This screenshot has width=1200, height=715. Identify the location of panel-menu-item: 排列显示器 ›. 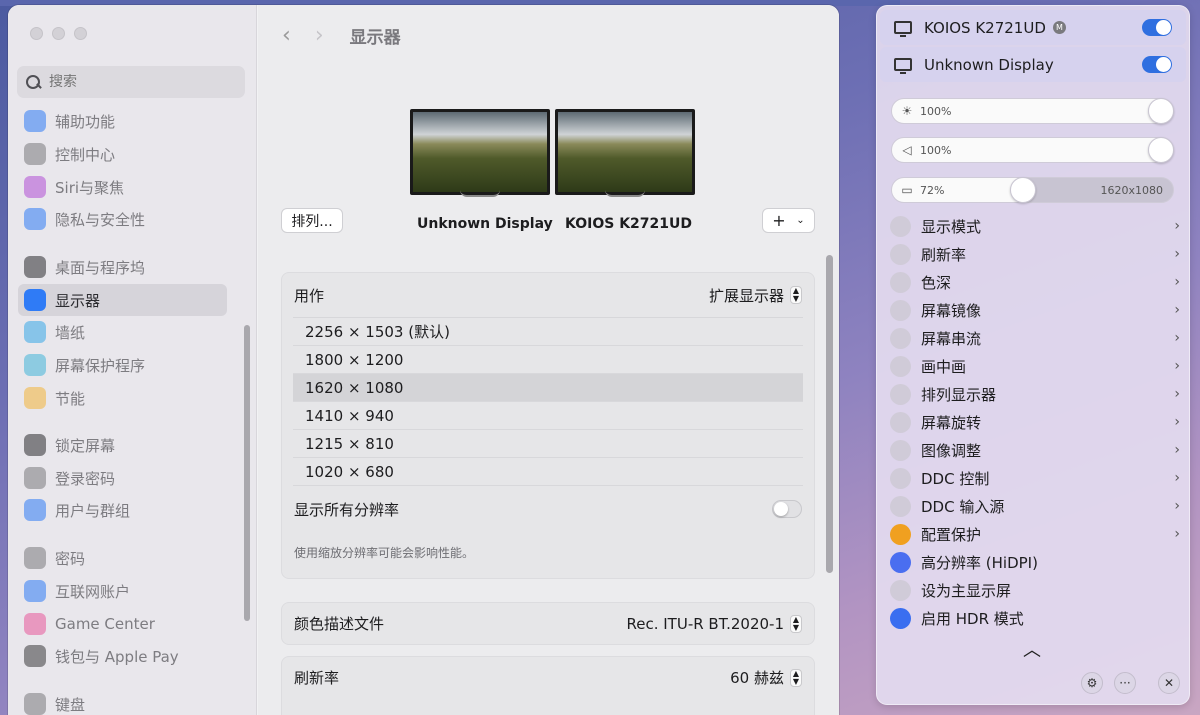
(1035, 394).